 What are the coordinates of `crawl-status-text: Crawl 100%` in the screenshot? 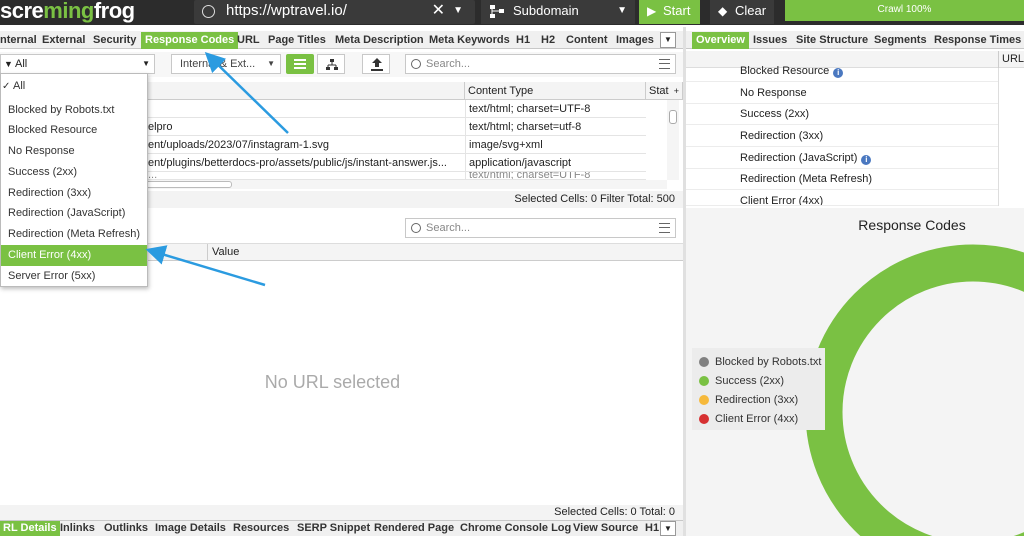 It's located at (904, 9).